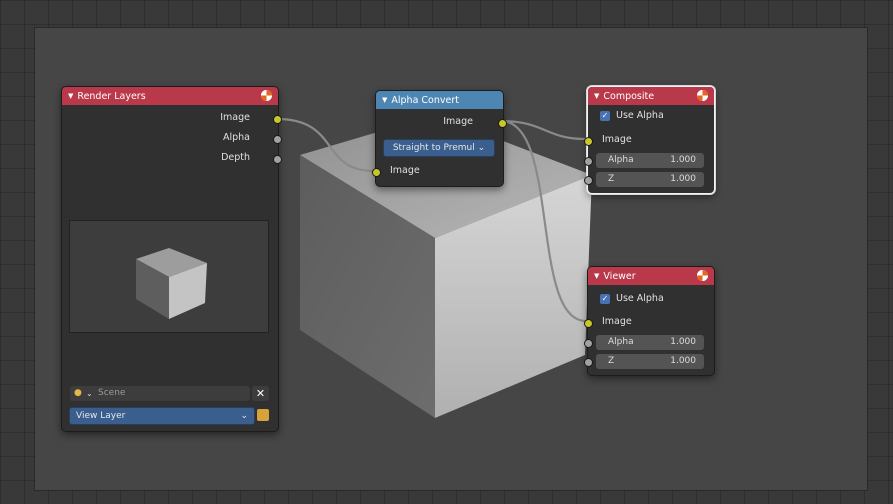 The width and height of the screenshot is (893, 504). Describe the element at coordinates (263, 415) in the screenshot. I see `render-layers-icon` at that location.